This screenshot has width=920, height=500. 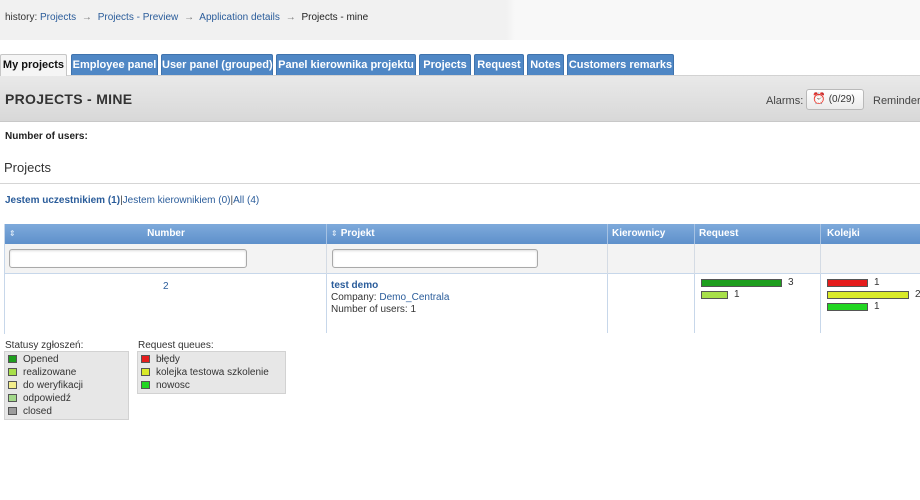 What do you see at coordinates (870, 259) in the screenshot?
I see `filter-cell-kolejki` at bounding box center [870, 259].